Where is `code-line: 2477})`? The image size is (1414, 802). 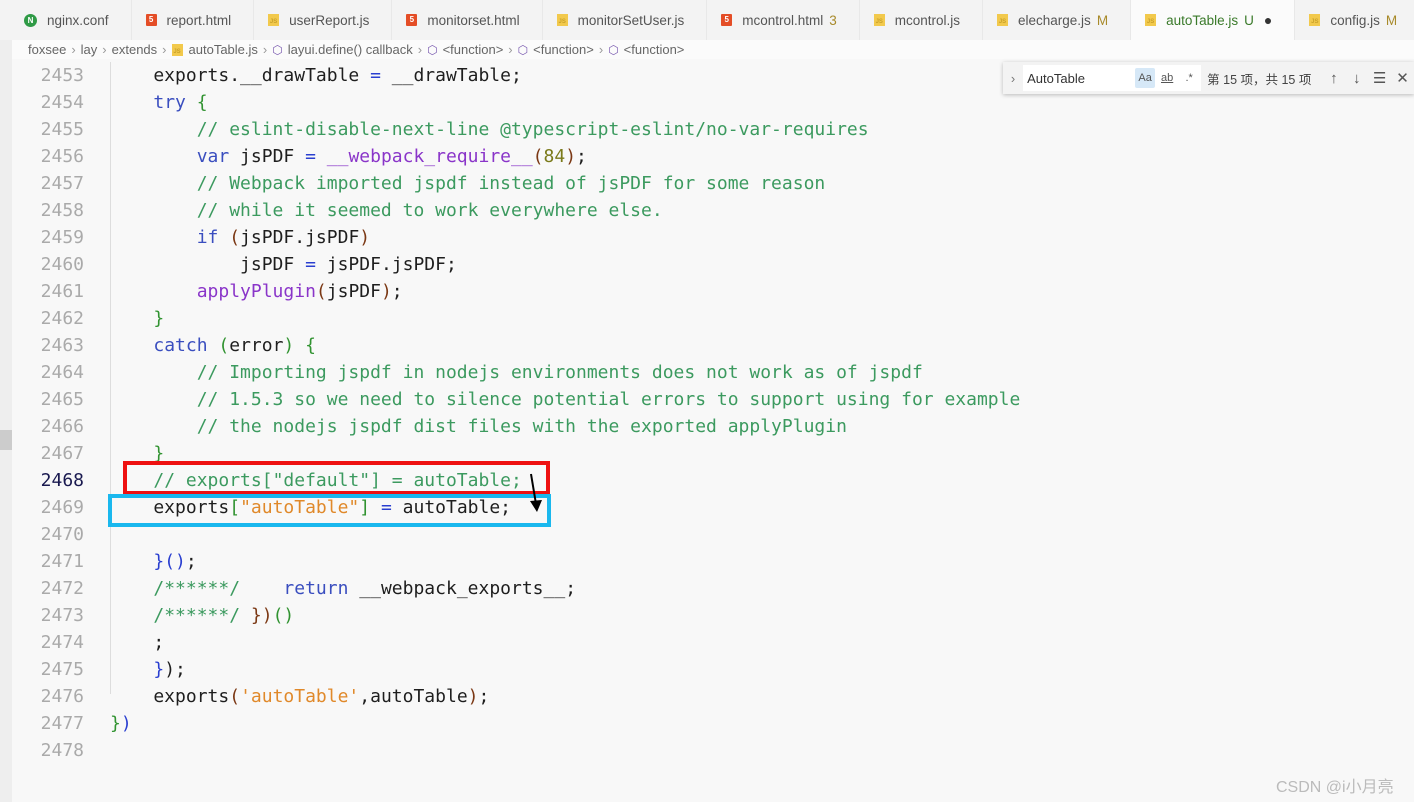
code-line: 2477}) is located at coordinates (500, 723).